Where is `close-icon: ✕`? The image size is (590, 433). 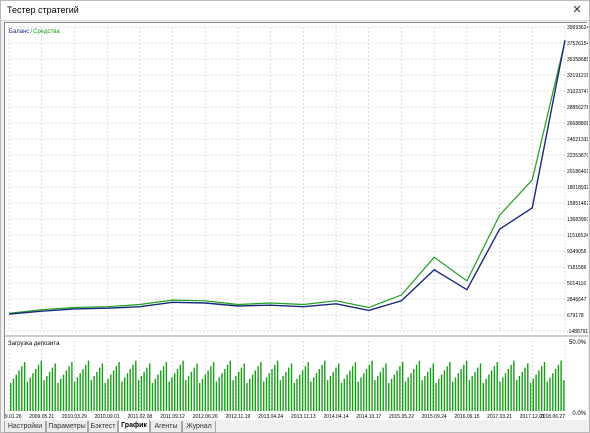 close-icon: ✕ is located at coordinates (577, 10).